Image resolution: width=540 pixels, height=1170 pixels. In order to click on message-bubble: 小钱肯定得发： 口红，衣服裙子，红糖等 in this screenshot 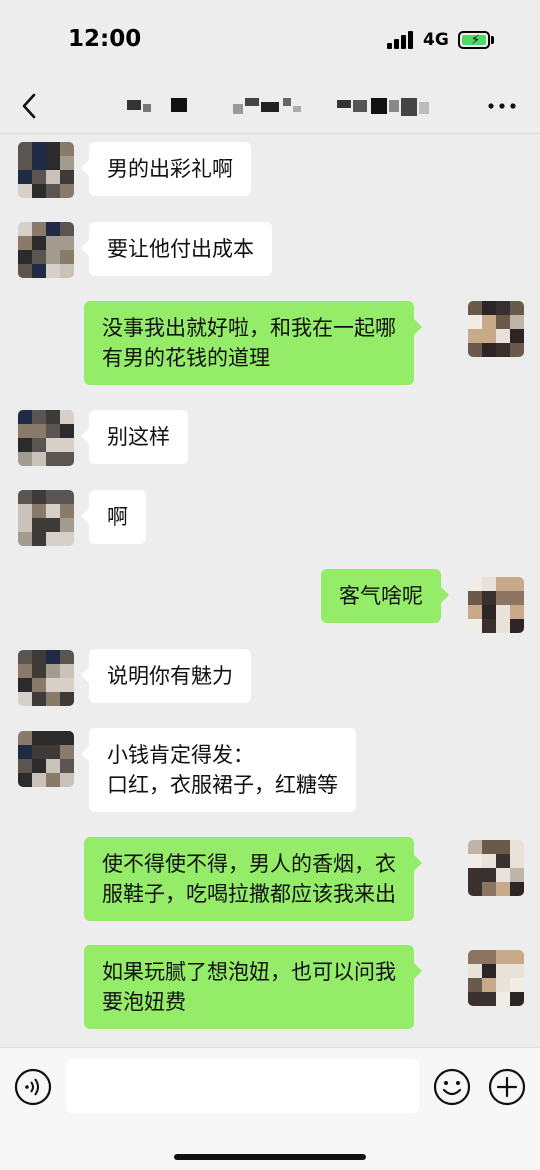, I will do `click(218, 770)`.